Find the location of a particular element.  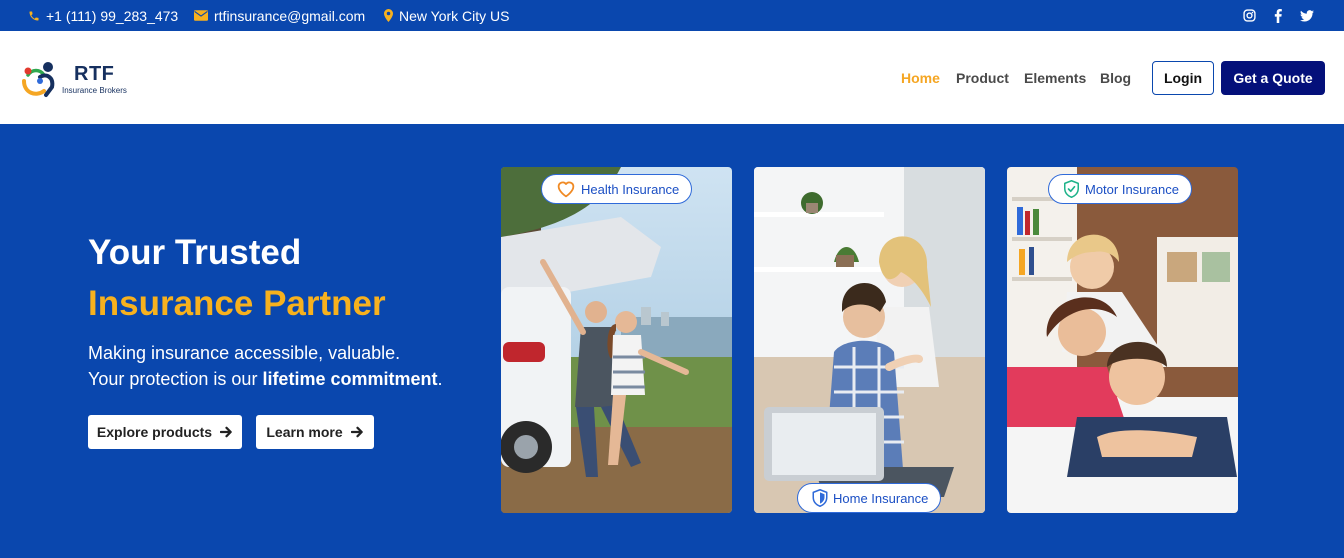

heart-icon is located at coordinates (566, 189).